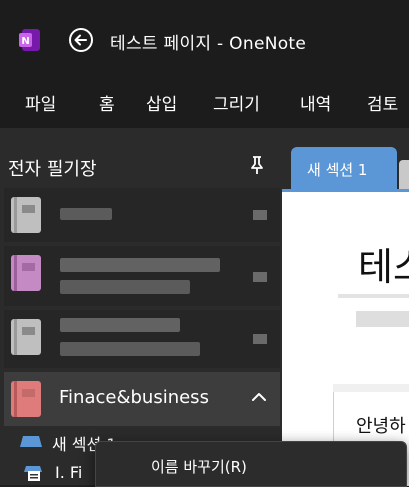 The image size is (409, 487). I want to click on notebook-item-finace-business: Finace&business, so click(142, 399).